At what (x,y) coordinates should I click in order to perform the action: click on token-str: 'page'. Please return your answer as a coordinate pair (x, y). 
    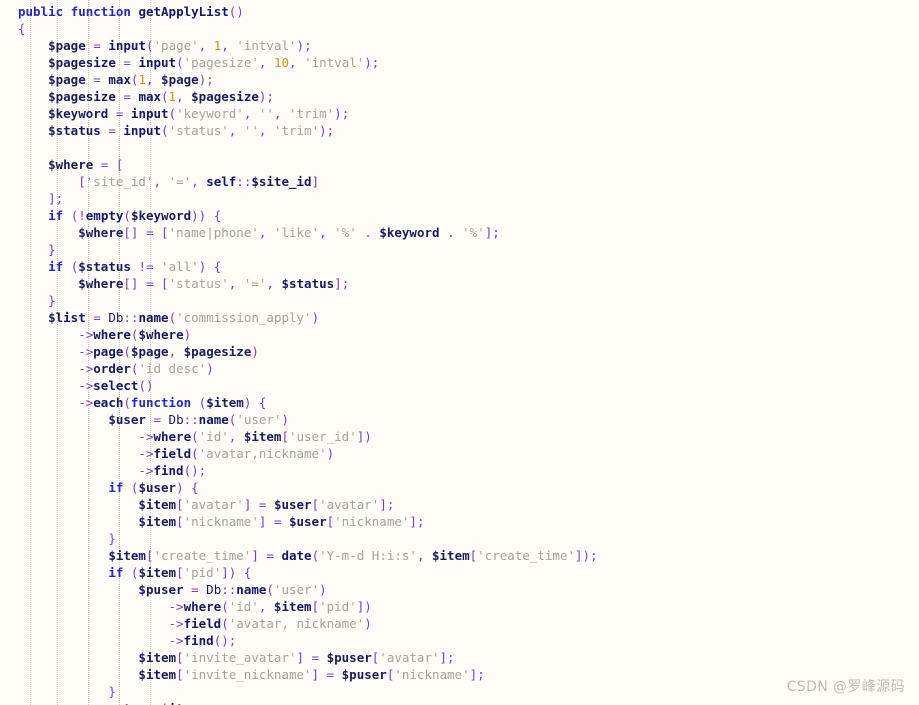
    Looking at the image, I should click on (176, 45).